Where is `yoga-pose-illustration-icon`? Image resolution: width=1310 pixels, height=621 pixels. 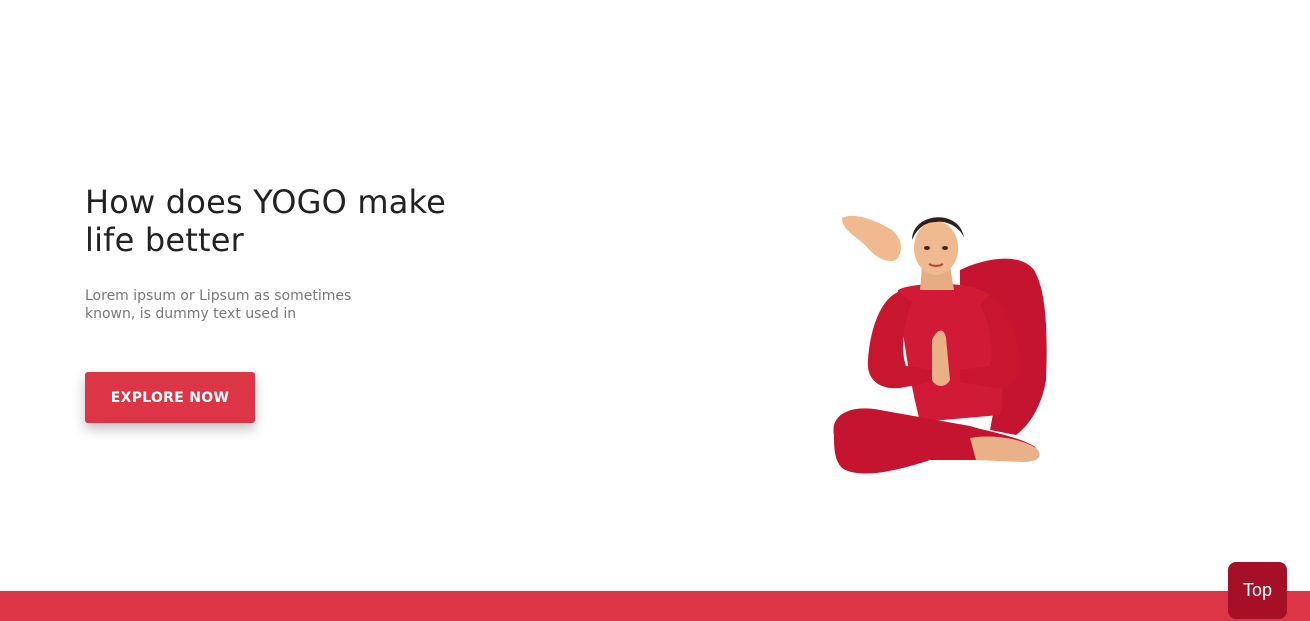 yoga-pose-illustration-icon is located at coordinates (940, 344).